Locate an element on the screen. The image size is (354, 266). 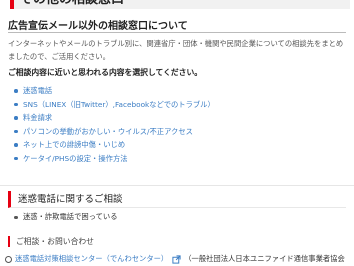
link-sns-trouble: SNS（LINEX（旧Twitter）,Facebookなどでのトラブル） is located at coordinates (114, 105).